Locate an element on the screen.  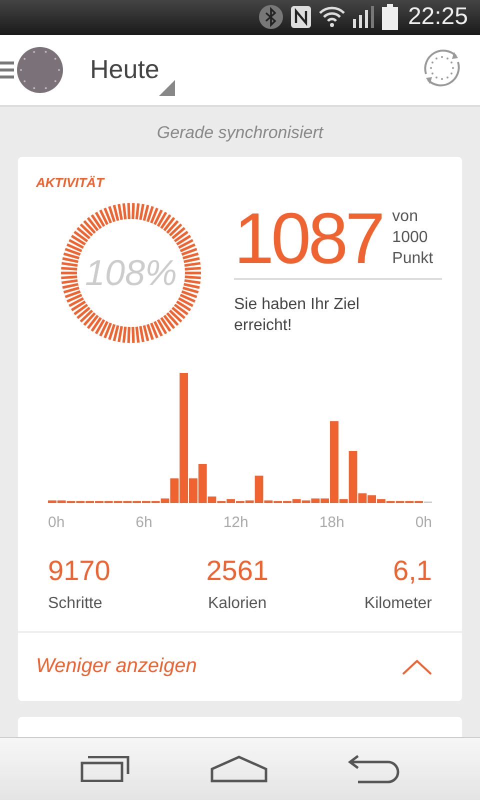
home-button is located at coordinates (239, 768).